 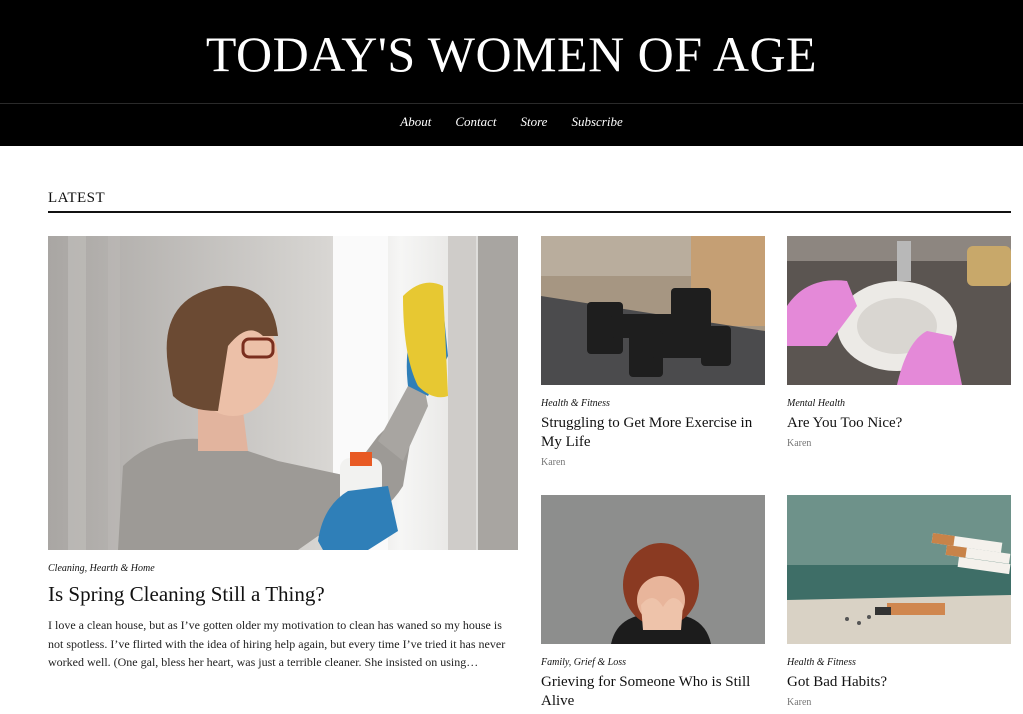 What do you see at coordinates (475, 121) in the screenshot?
I see `nav-contact: Contact` at bounding box center [475, 121].